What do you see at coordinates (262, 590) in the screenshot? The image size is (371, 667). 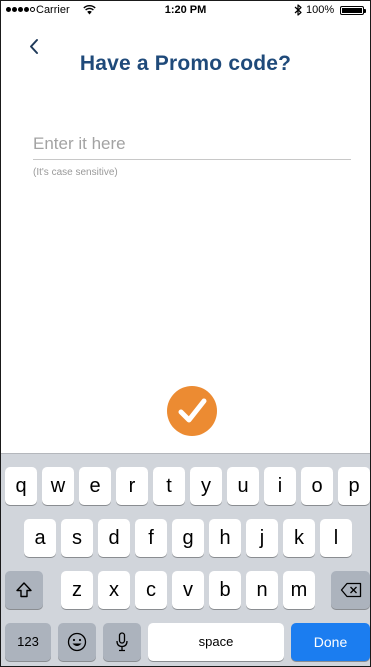 I see `key-n: n` at bounding box center [262, 590].